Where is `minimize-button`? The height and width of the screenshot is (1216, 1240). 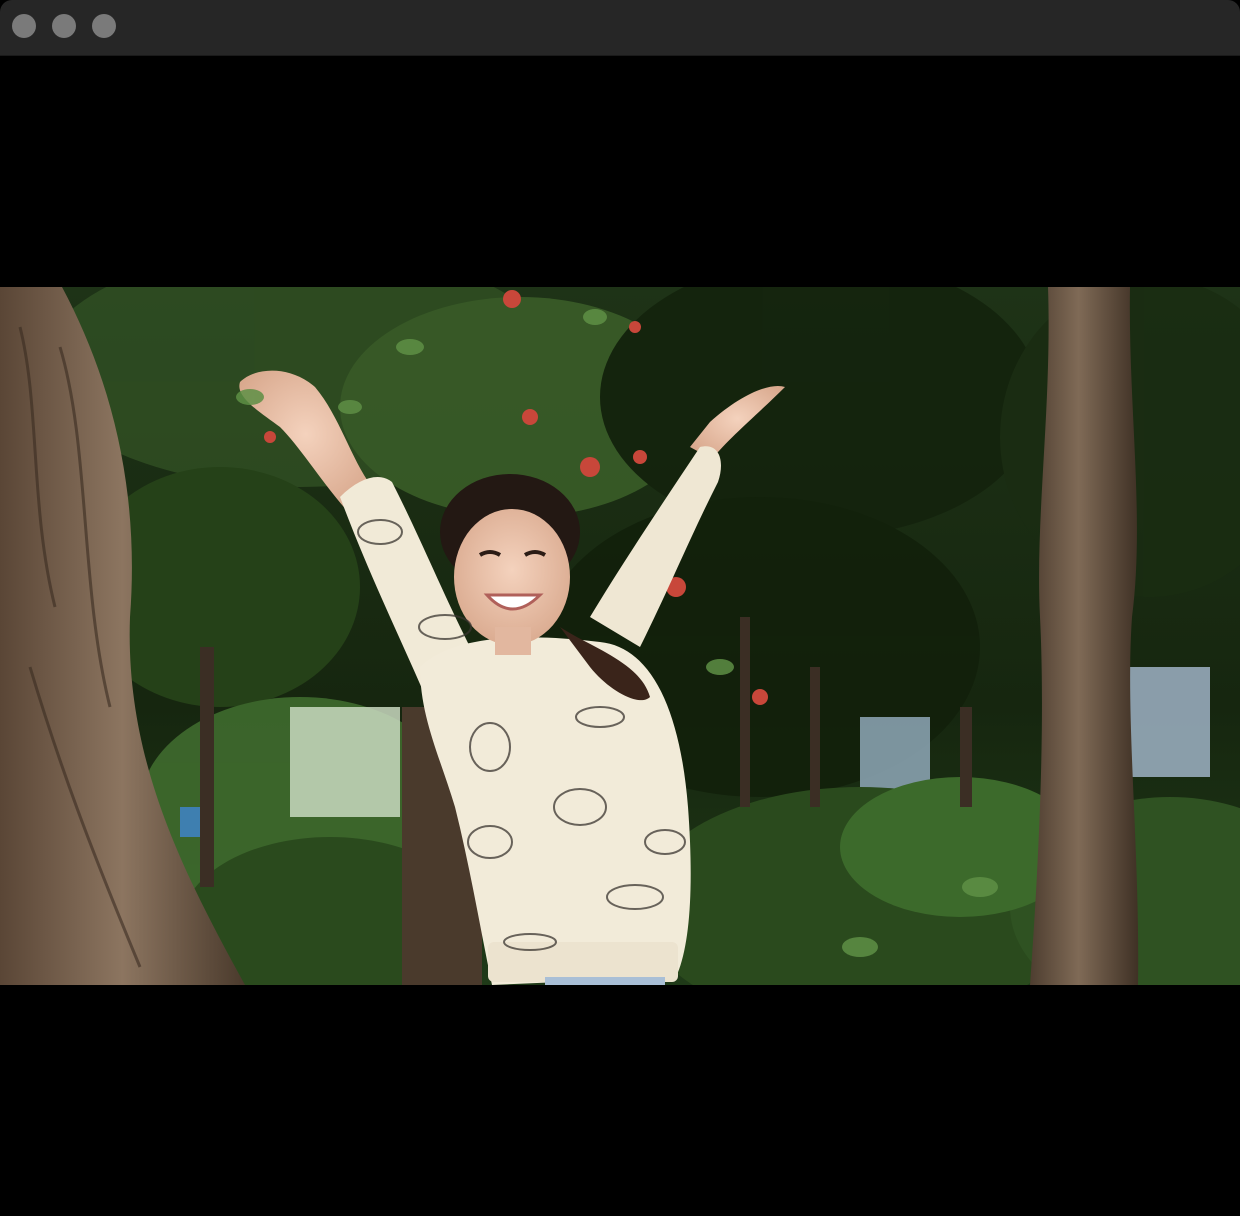
minimize-button is located at coordinates (64, 26).